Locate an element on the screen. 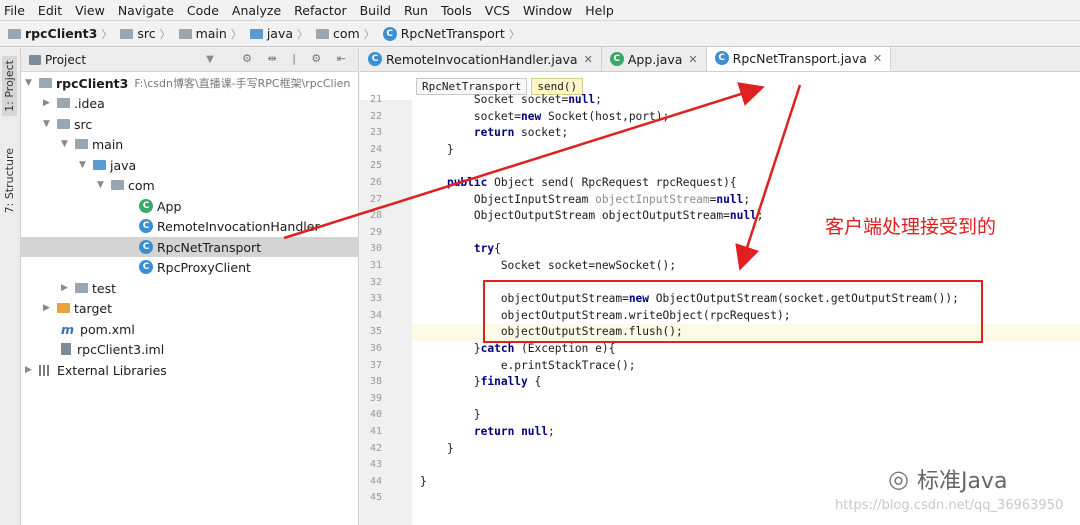 The image size is (1080, 525). menu-build: Build is located at coordinates (375, 10).